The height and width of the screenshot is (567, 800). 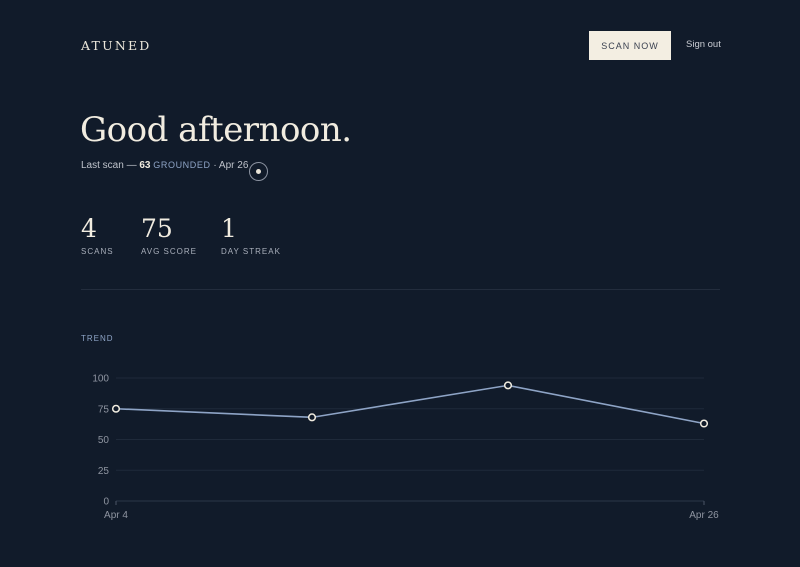 What do you see at coordinates (104, 471) in the screenshot?
I see `y-tick-label: 25` at bounding box center [104, 471].